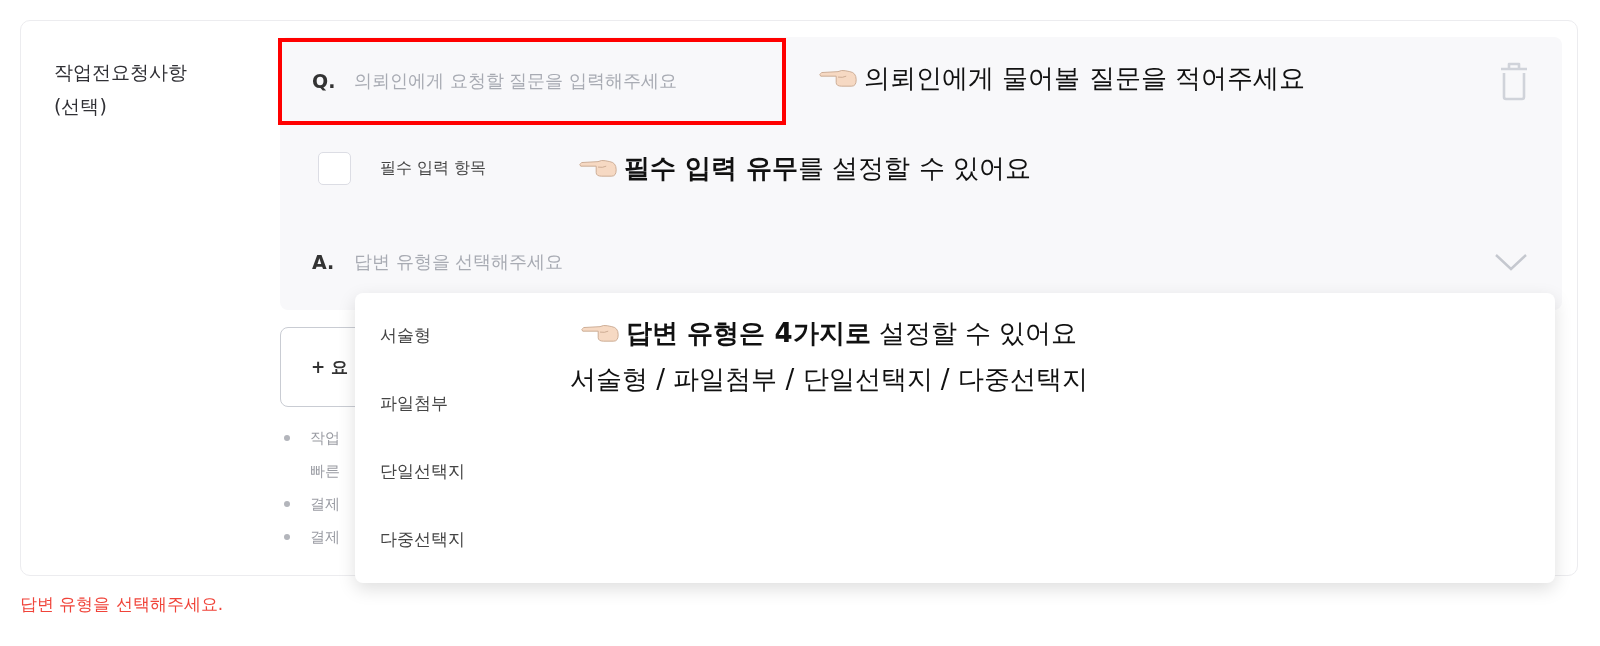 This screenshot has height=646, width=1600. Describe the element at coordinates (334, 168) in the screenshot. I see `required-checkbox` at that location.